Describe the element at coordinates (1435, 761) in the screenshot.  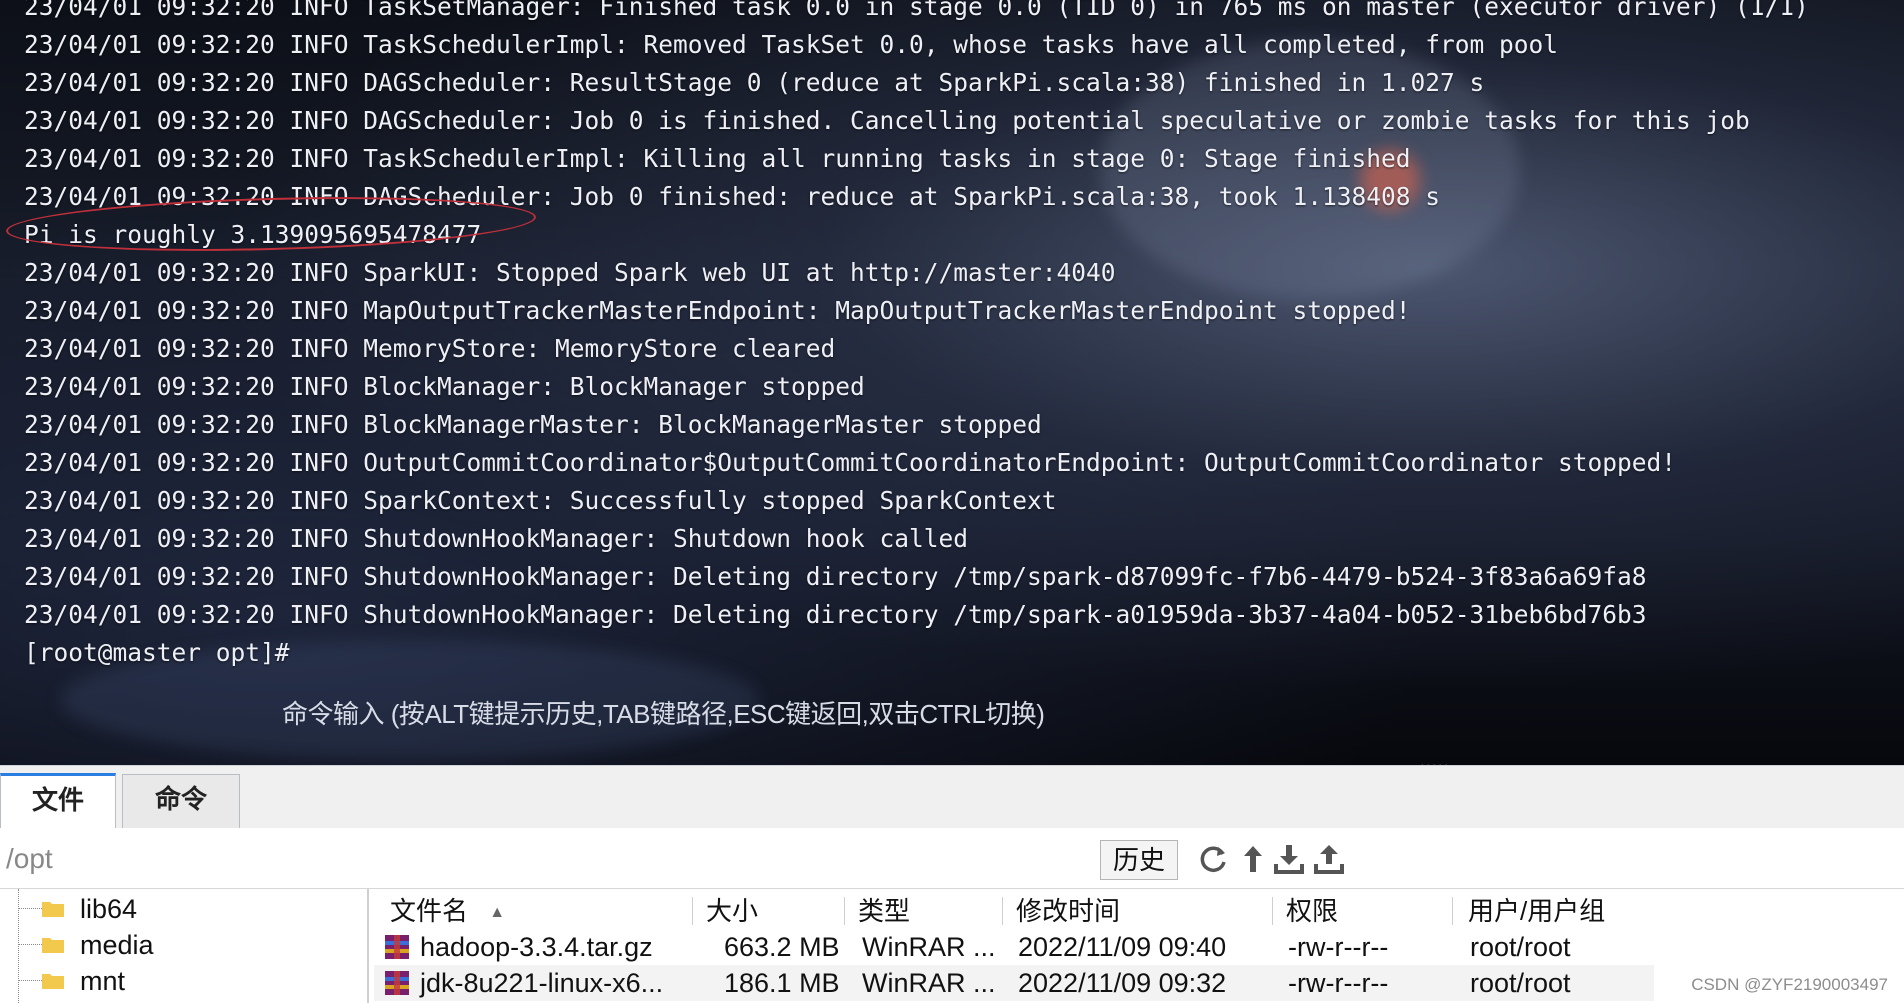
I see `splitter-handle: •••••` at that location.